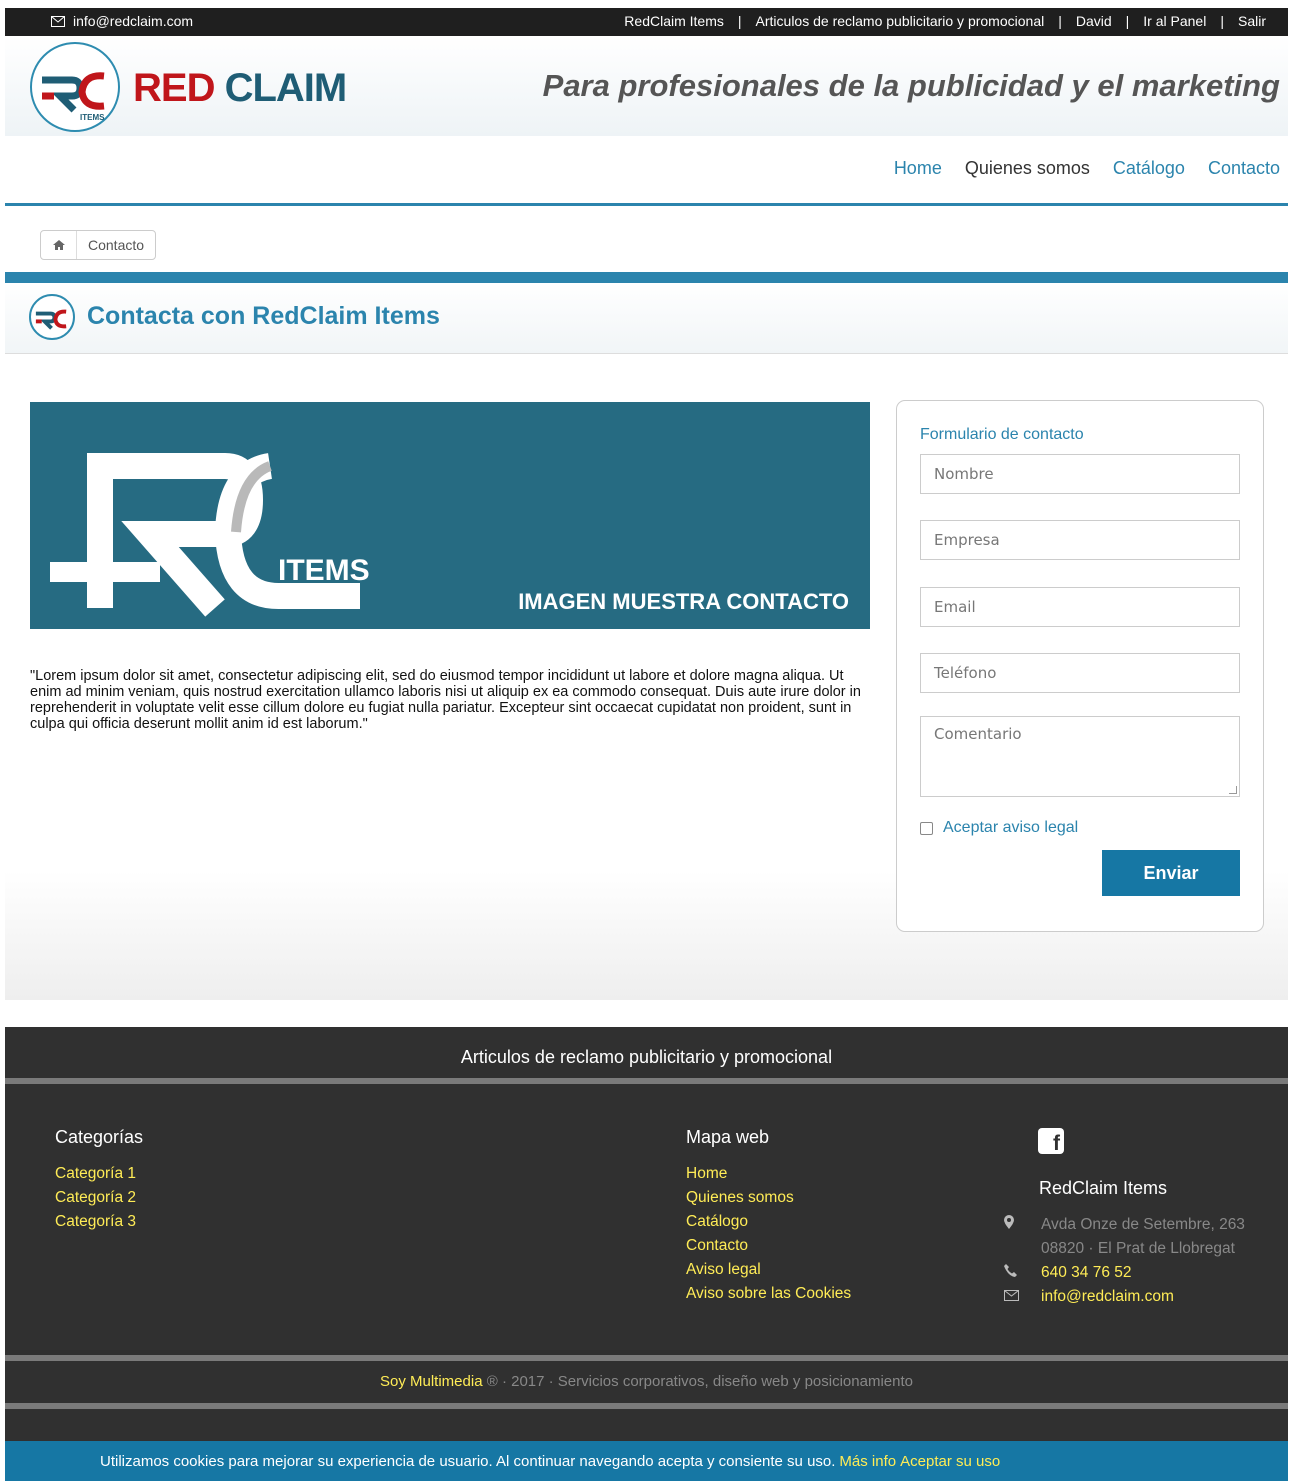 This screenshot has height=1481, width=1290. What do you see at coordinates (1138, 1248) in the screenshot?
I see `address-line-2: 08820 · El Prat de Llobregat` at bounding box center [1138, 1248].